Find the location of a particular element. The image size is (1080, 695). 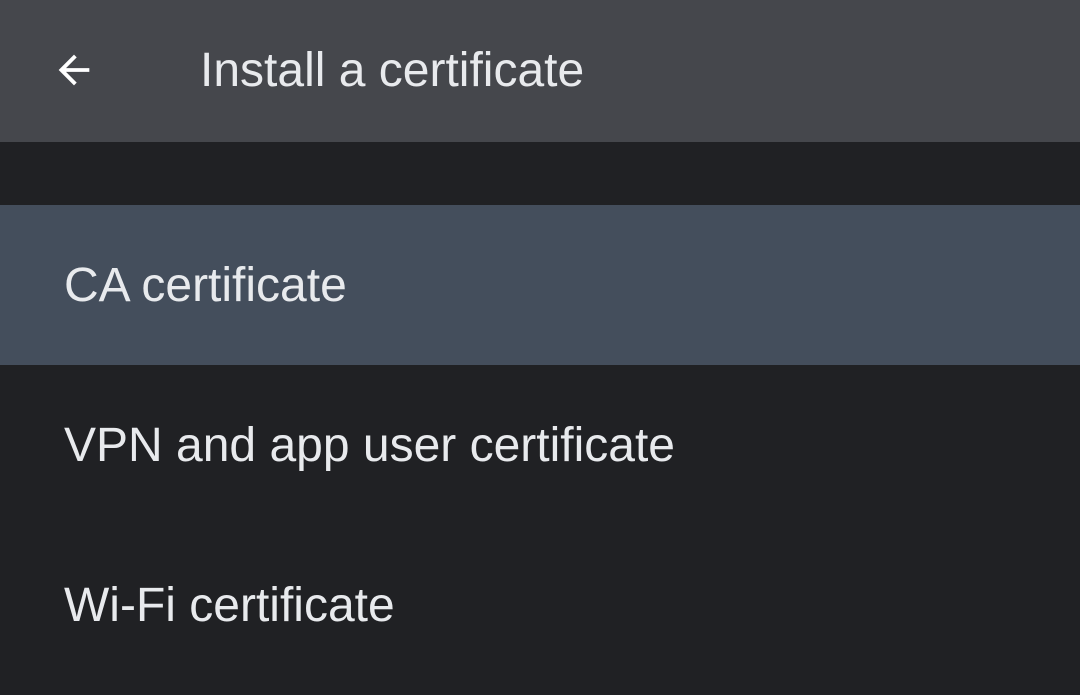

page-title: Install a certificate is located at coordinates (392, 70).